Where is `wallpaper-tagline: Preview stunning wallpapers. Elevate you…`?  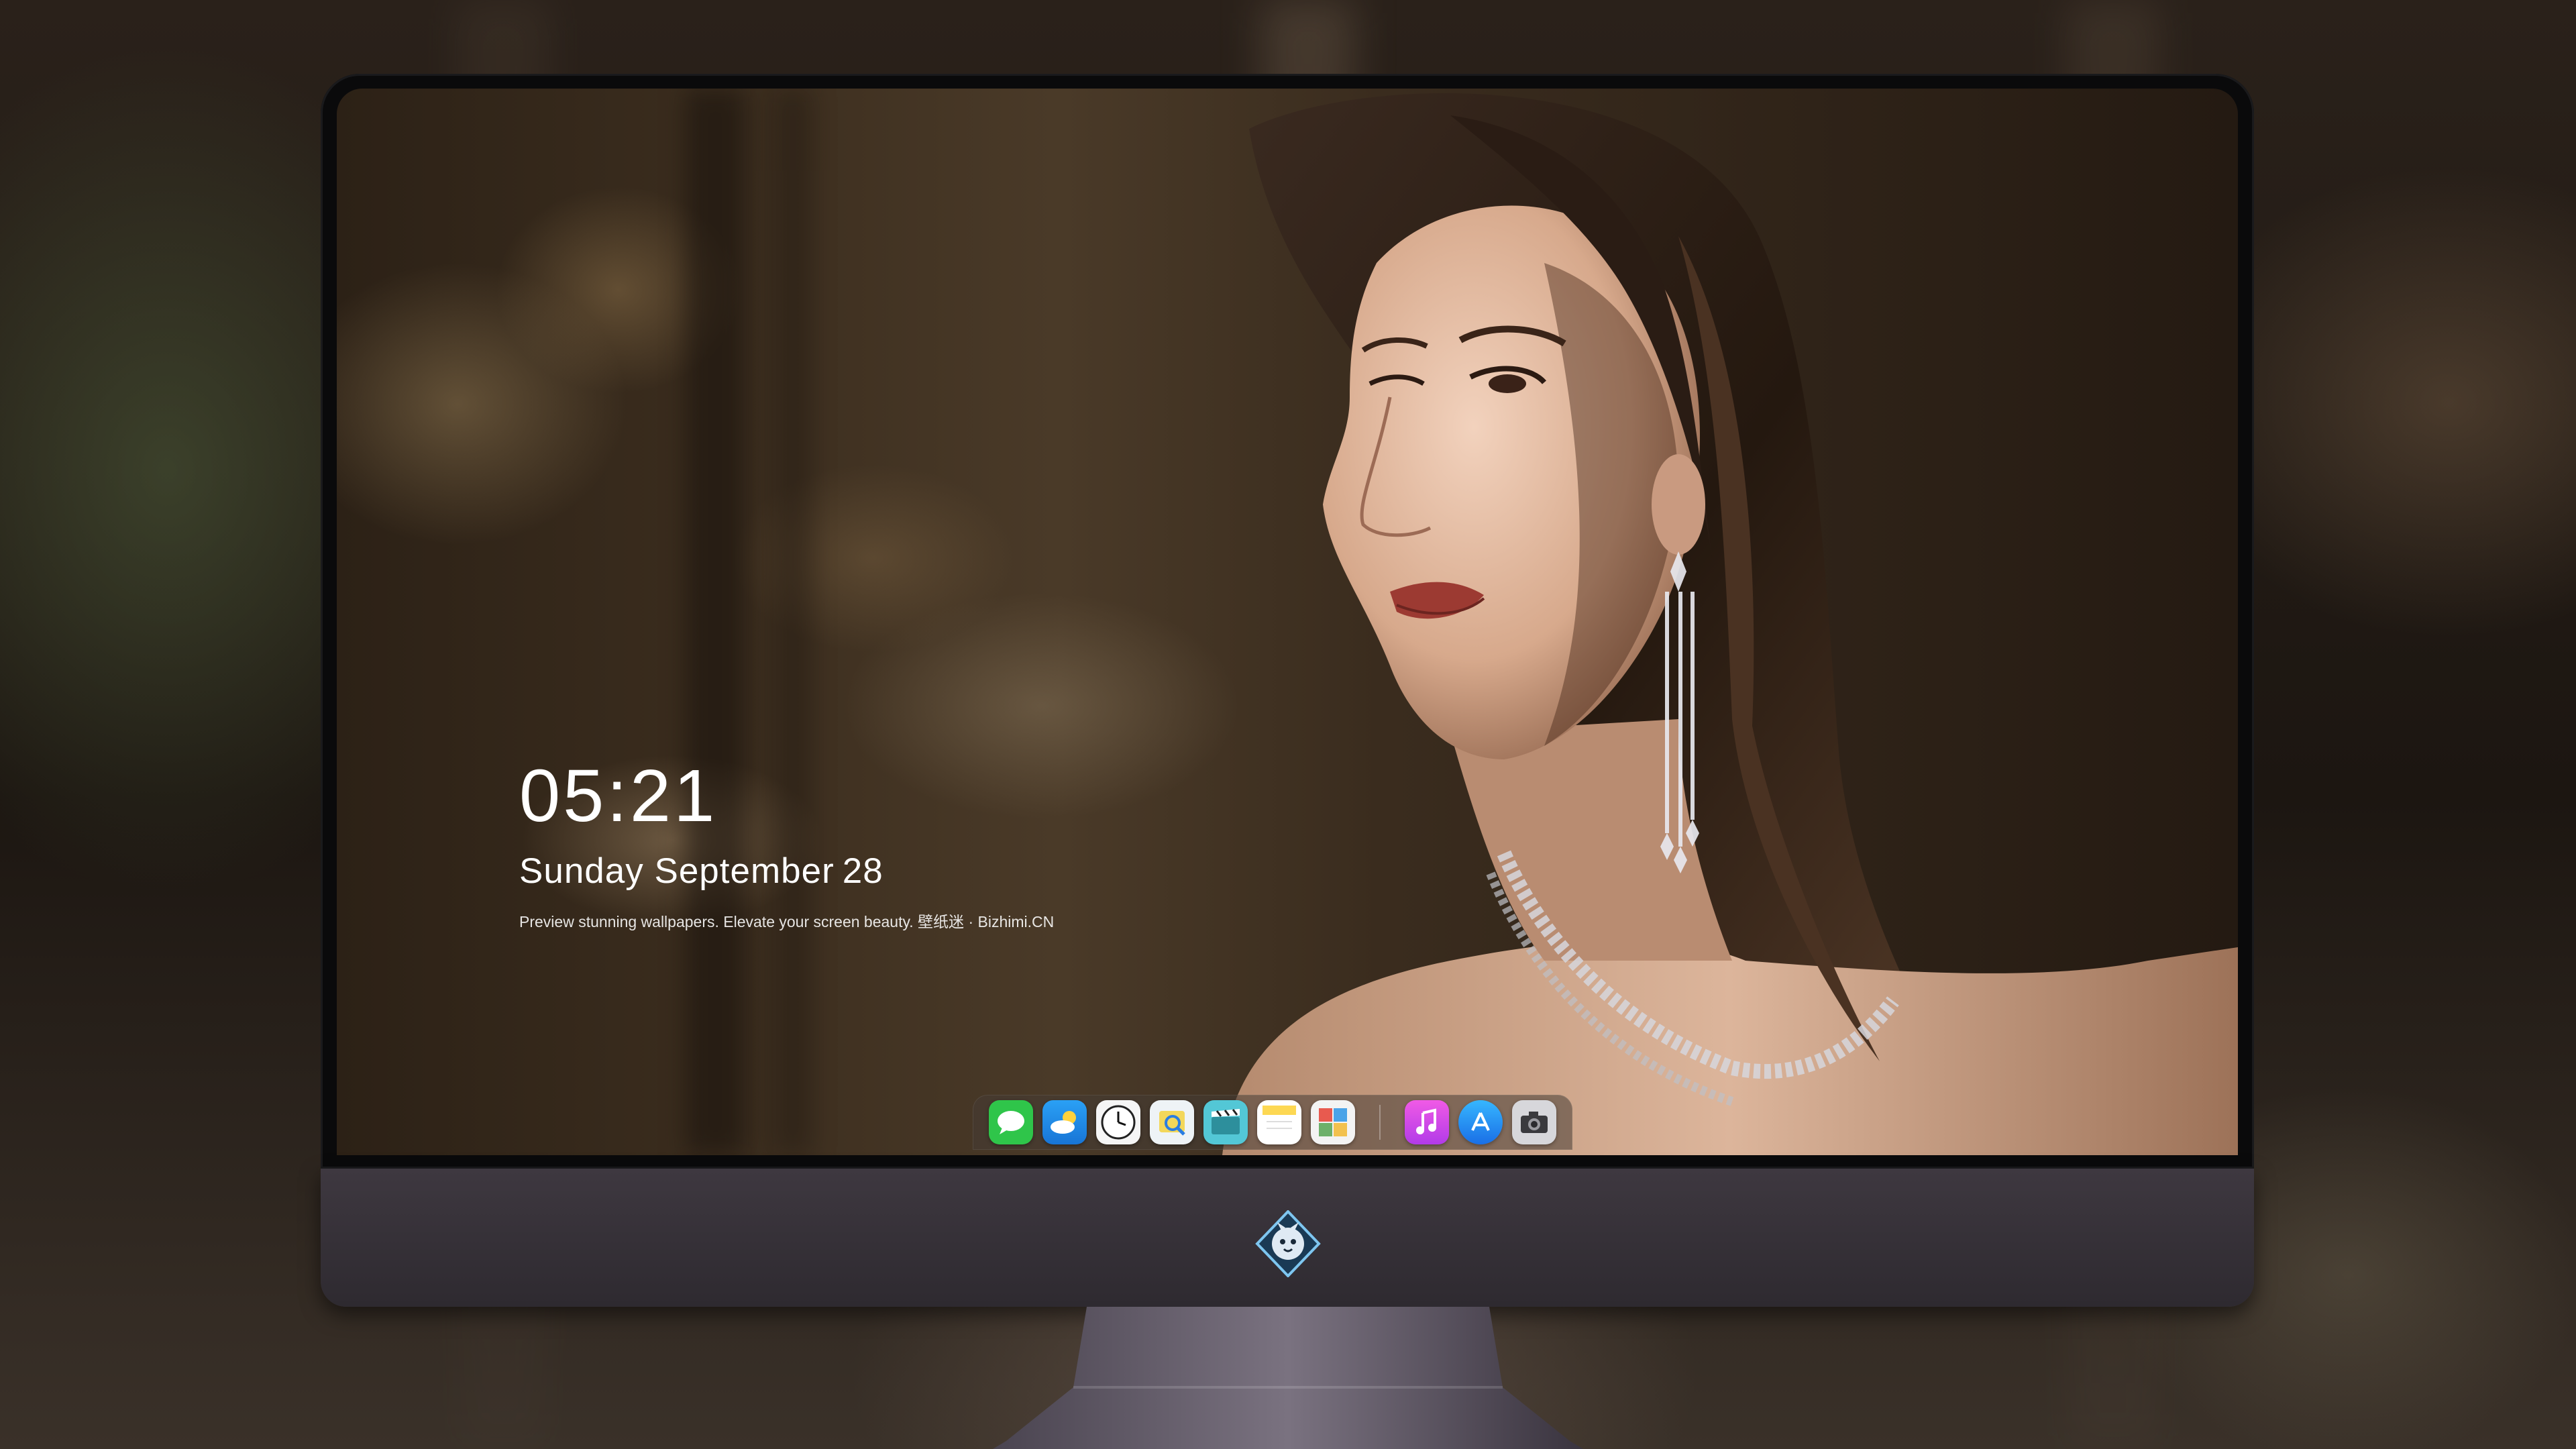 wallpaper-tagline: Preview stunning wallpapers. Elevate you… is located at coordinates (787, 921).